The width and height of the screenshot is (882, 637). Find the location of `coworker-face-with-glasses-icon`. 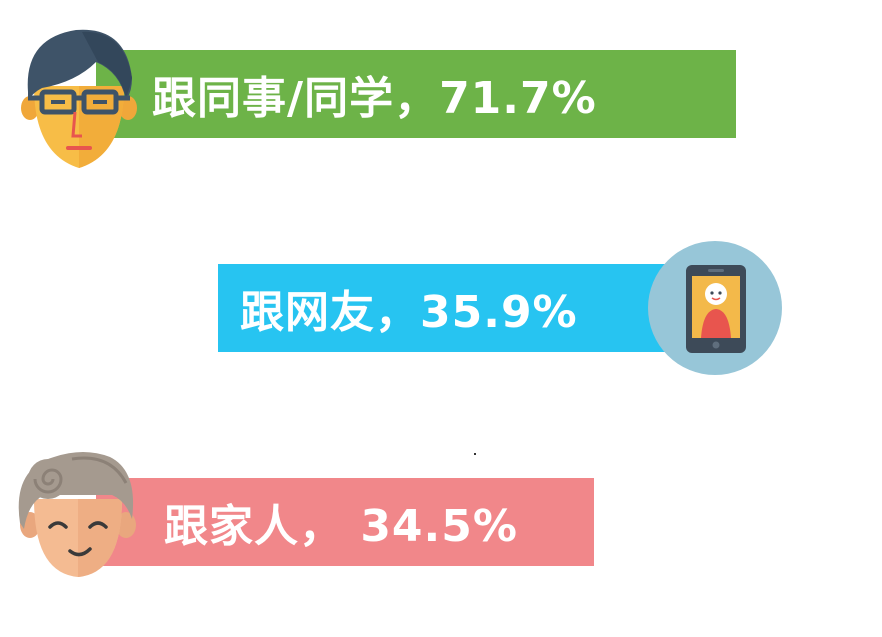

coworker-face-with-glasses-icon is located at coordinates (79, 98).